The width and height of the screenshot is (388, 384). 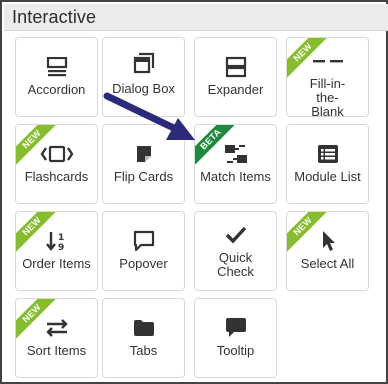 I want to click on tile-fill-in-the-blank: NEW Fill-in-the-Blank, so click(x=327, y=77).